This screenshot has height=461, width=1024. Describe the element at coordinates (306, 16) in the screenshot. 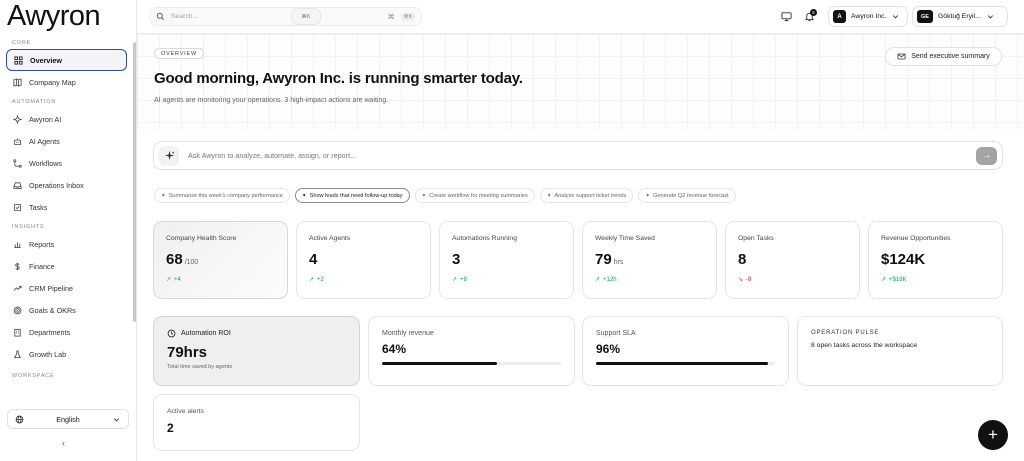

I see `command-palette-button: ⌘K` at that location.